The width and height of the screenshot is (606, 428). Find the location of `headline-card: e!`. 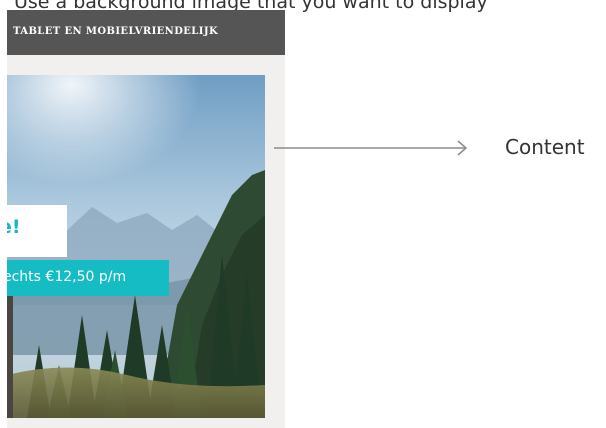

headline-card: e! is located at coordinates (37, 231).